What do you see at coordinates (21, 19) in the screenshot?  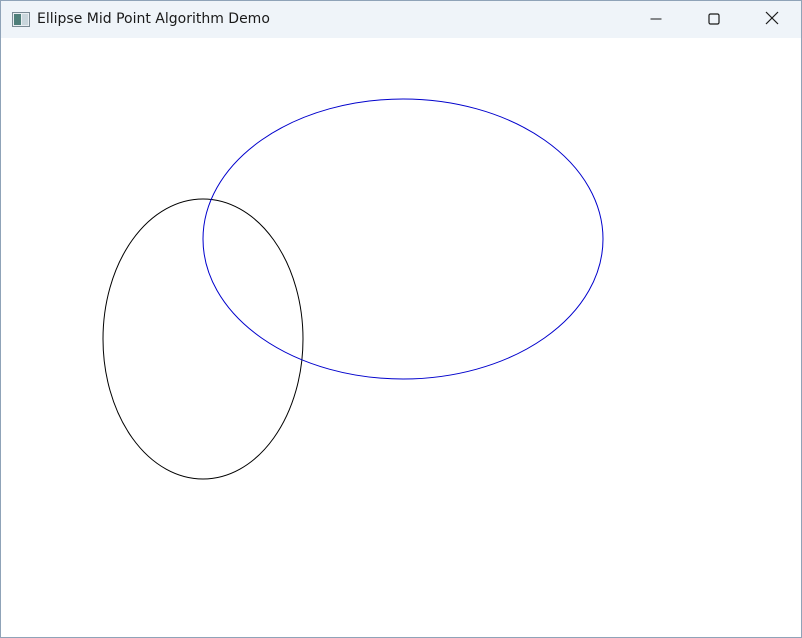 I see `app-window-icon` at bounding box center [21, 19].